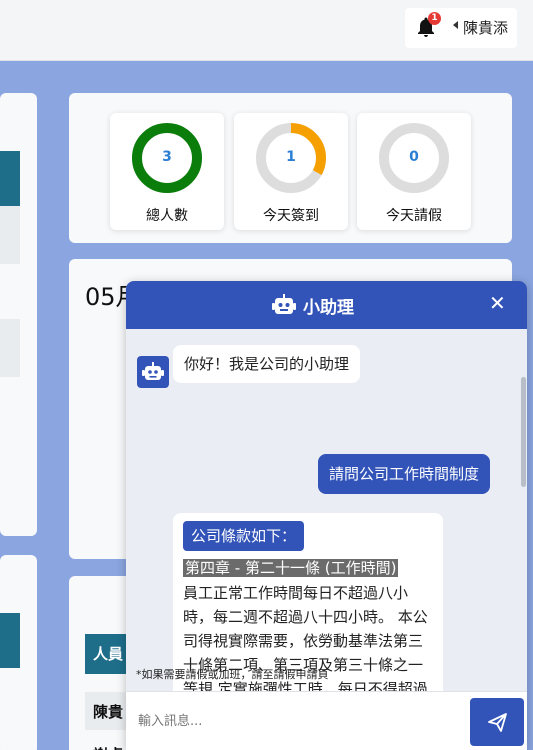 The image size is (533, 750). I want to click on chat-input-bar, so click(326, 720).